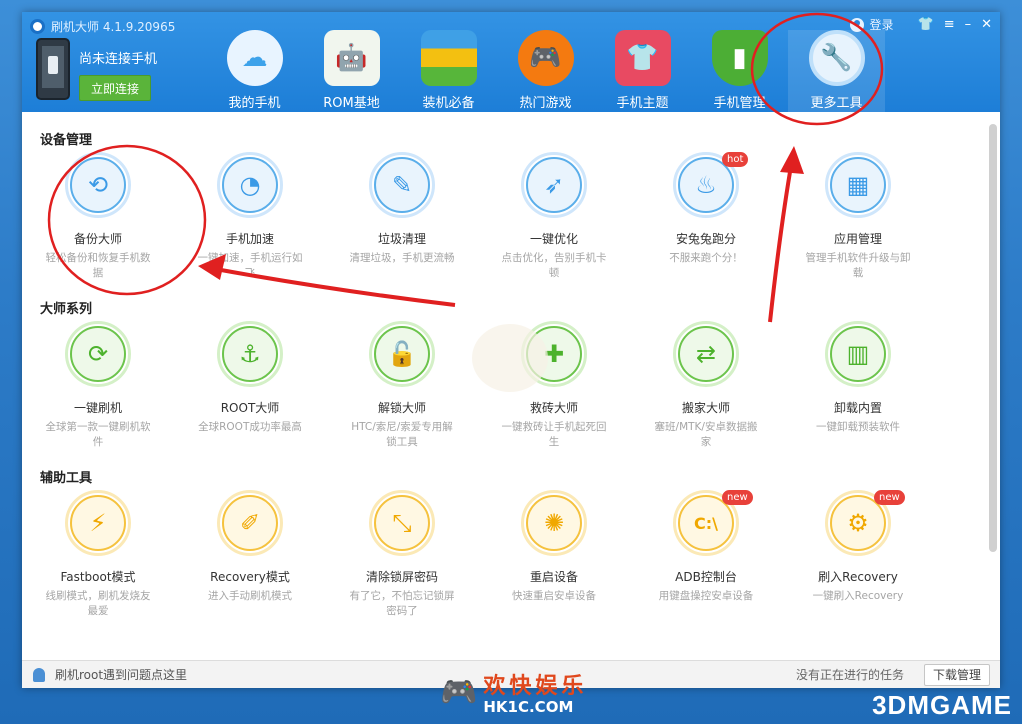 The image size is (1022, 724). I want to click on tool-cleanup: ✎ 垃圾清理 清理垃圾，手机更流畅, so click(402, 216).